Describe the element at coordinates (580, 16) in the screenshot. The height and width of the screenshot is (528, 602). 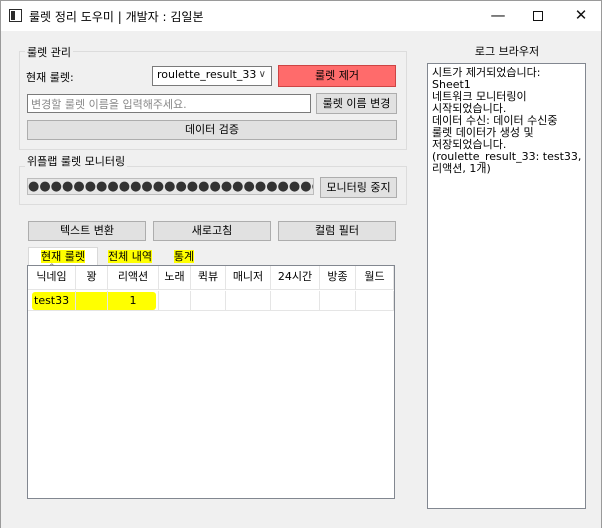
I see `close-button: ✕` at that location.